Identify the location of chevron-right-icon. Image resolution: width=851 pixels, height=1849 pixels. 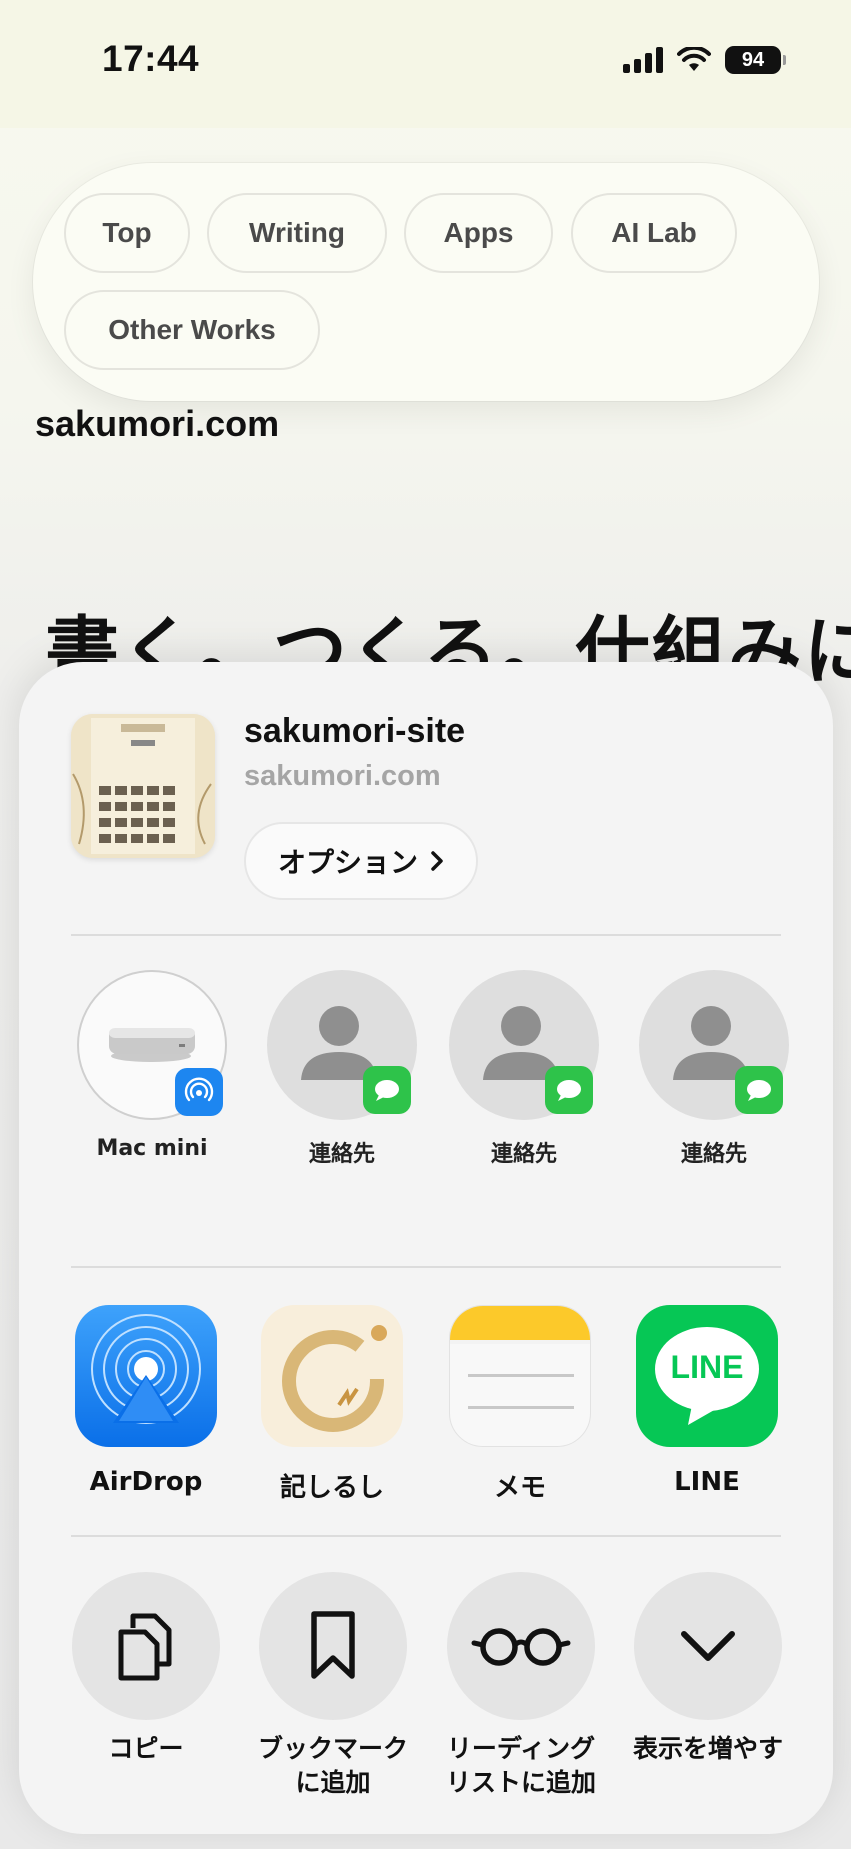
(437, 861).